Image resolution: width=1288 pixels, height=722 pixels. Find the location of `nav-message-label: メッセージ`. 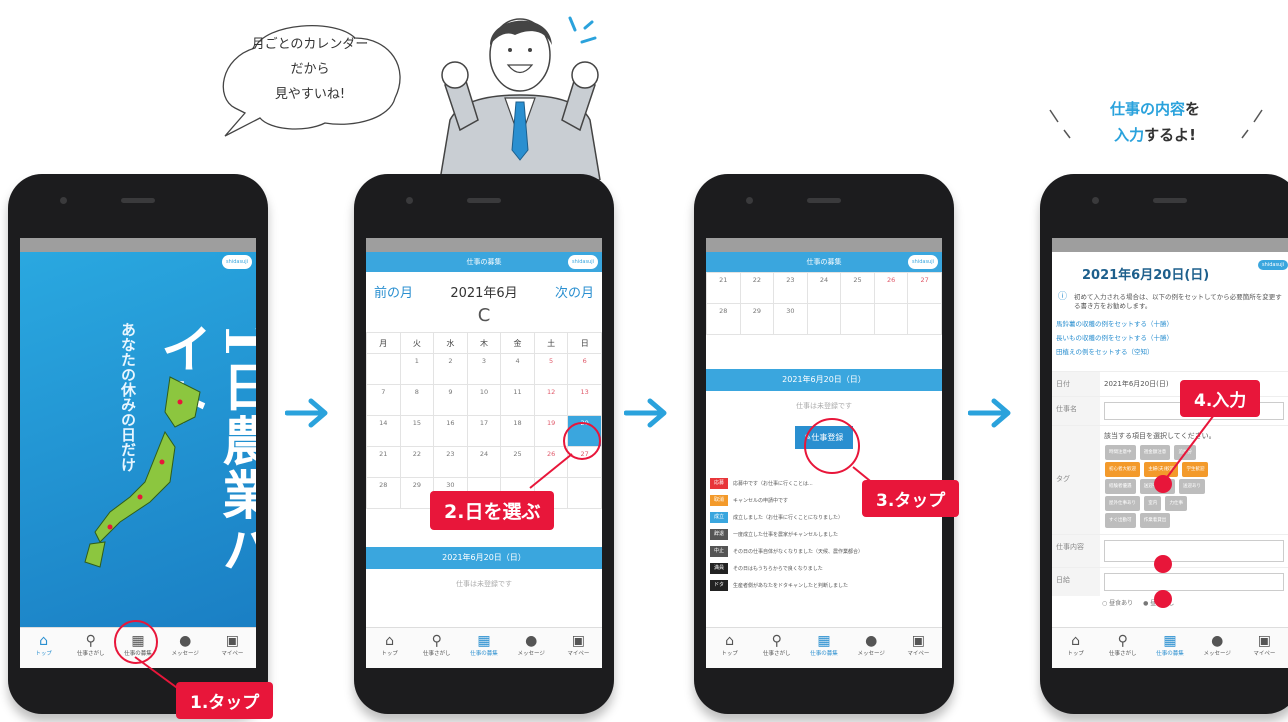

nav-message-label: メッセージ is located at coordinates (871, 654).